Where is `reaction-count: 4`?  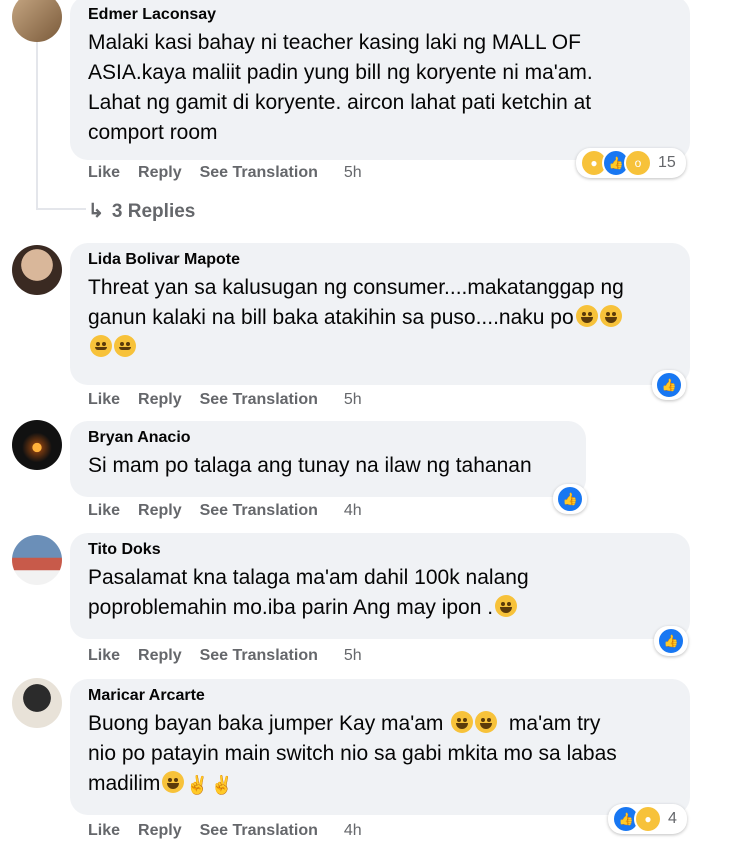 reaction-count: 4 is located at coordinates (672, 818).